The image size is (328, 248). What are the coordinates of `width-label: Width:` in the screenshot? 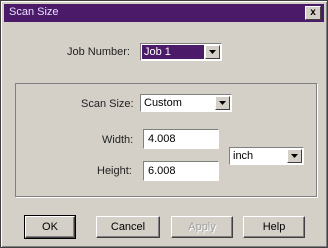 It's located at (118, 140).